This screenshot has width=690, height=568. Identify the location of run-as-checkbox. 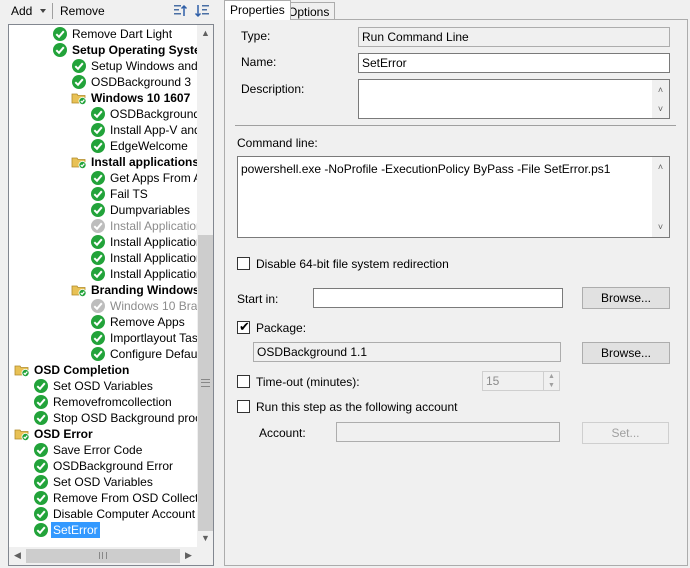
(243, 406).